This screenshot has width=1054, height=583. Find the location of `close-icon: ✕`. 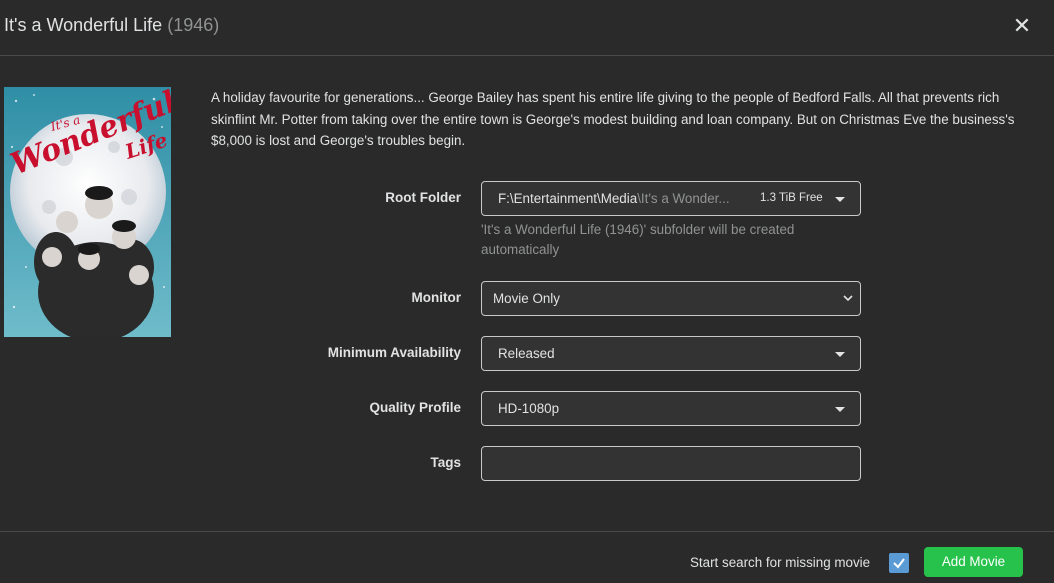

close-icon: ✕ is located at coordinates (1022, 26).